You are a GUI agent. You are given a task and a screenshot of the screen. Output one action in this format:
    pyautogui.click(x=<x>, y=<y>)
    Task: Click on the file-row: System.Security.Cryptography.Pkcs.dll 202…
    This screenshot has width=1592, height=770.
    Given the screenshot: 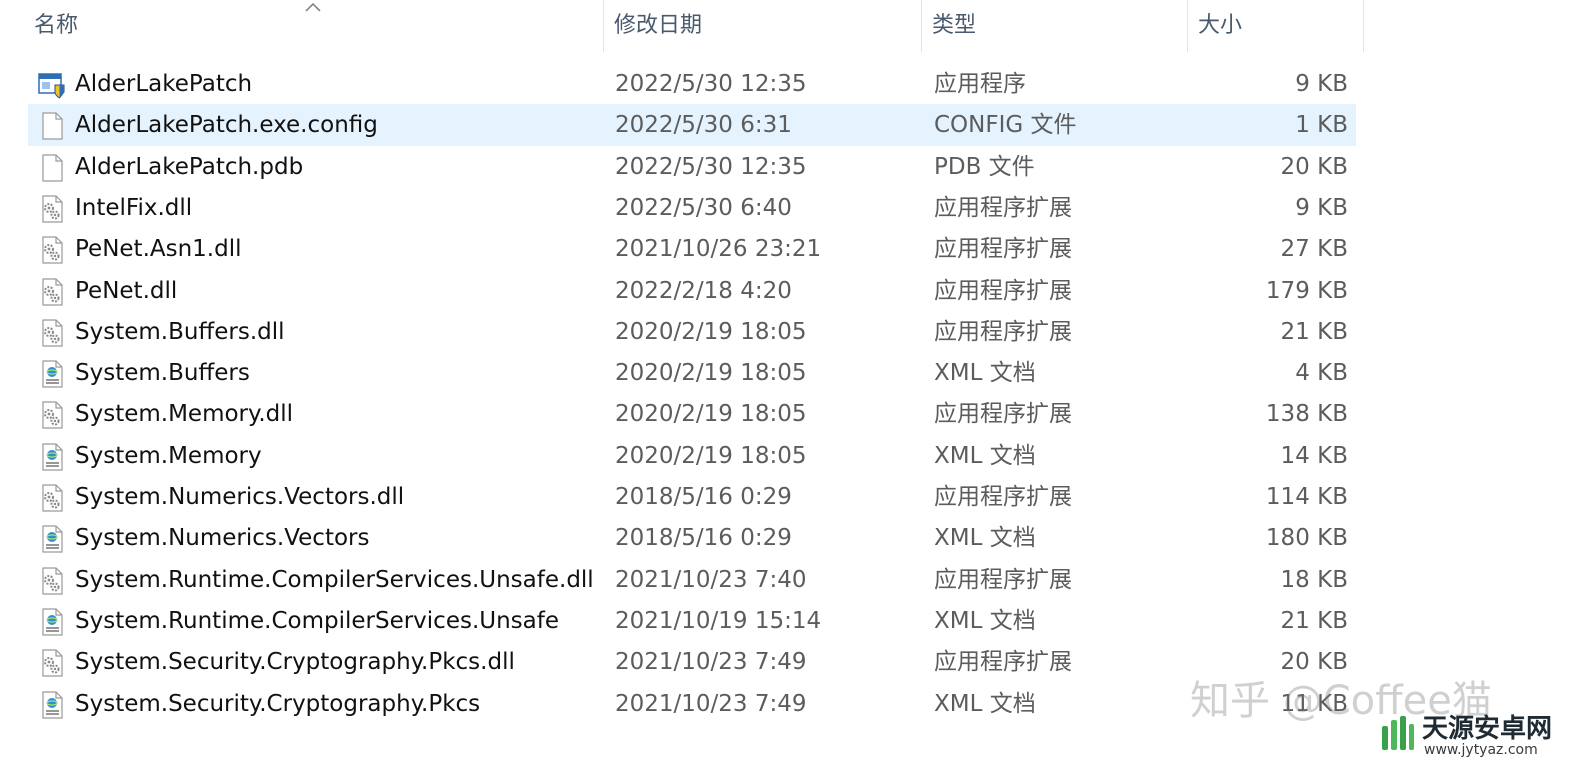 What is the action you would take?
    pyautogui.click(x=692, y=662)
    